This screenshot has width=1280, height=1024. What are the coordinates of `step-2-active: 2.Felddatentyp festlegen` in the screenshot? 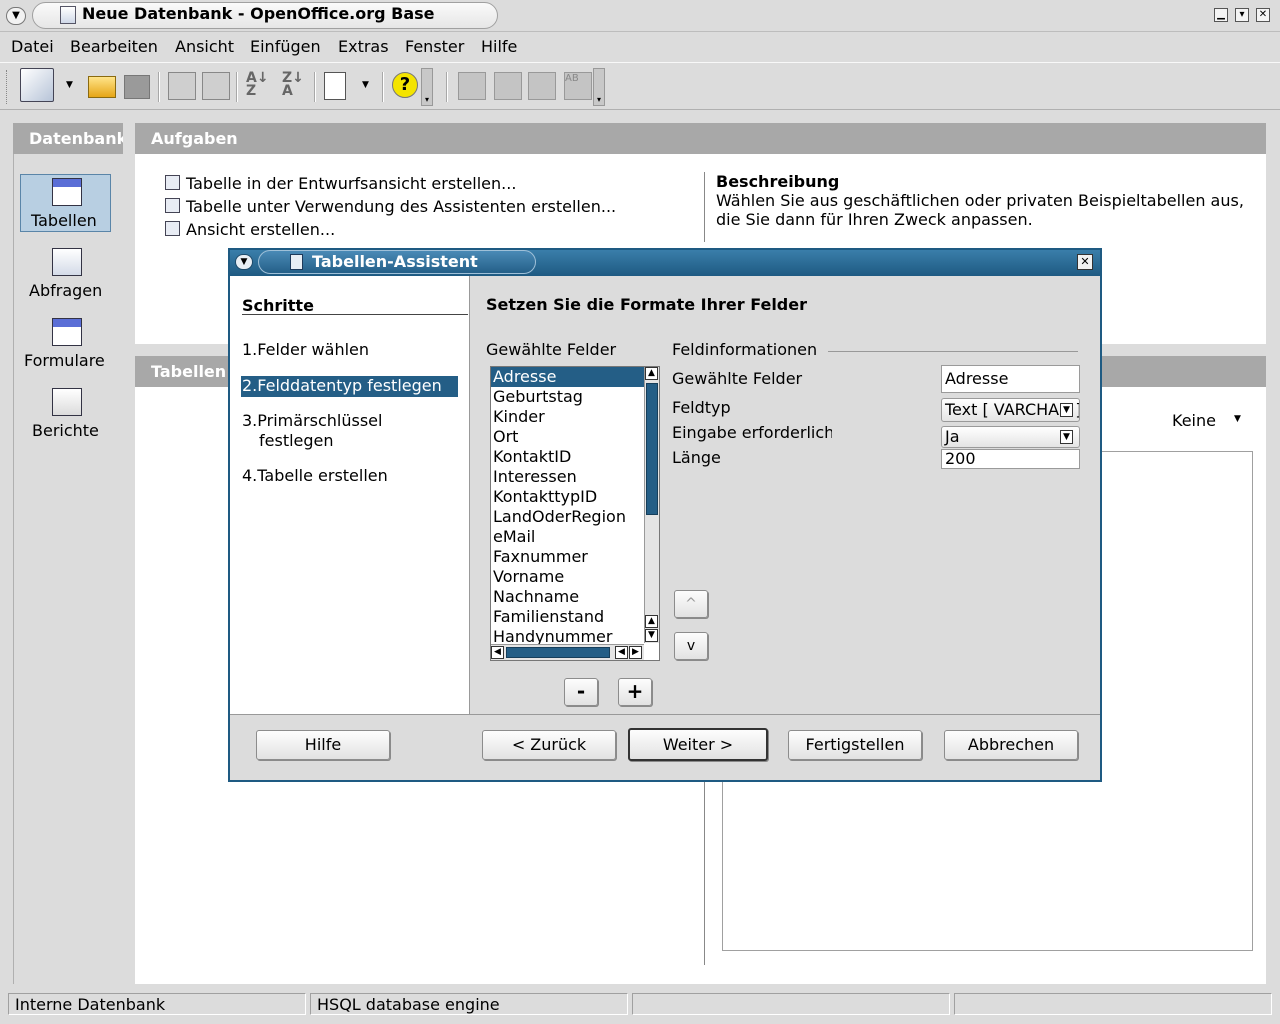 It's located at (349, 386).